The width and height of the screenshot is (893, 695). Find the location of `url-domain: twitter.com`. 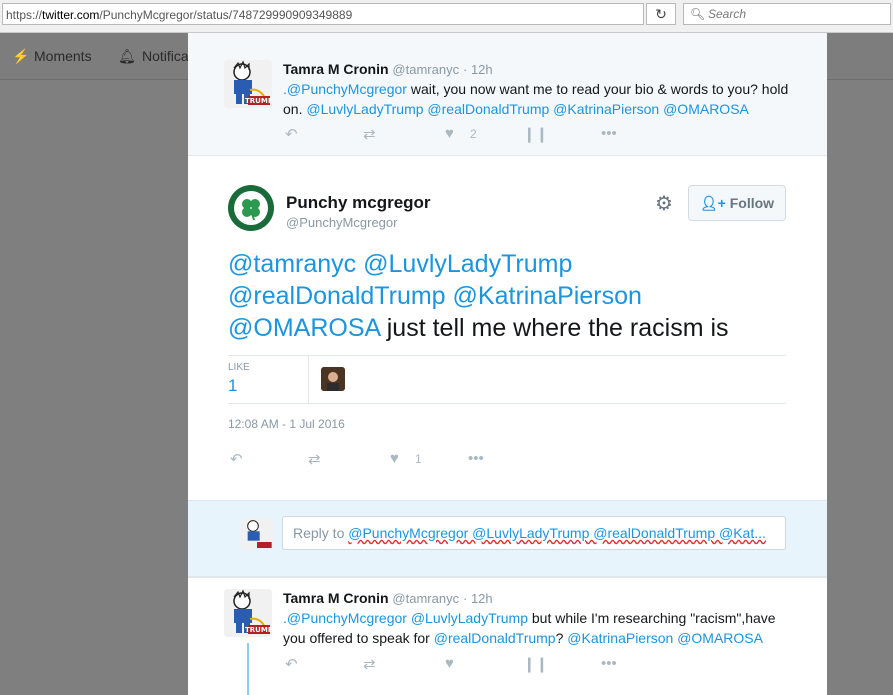

url-domain: twitter.com is located at coordinates (71, 15).